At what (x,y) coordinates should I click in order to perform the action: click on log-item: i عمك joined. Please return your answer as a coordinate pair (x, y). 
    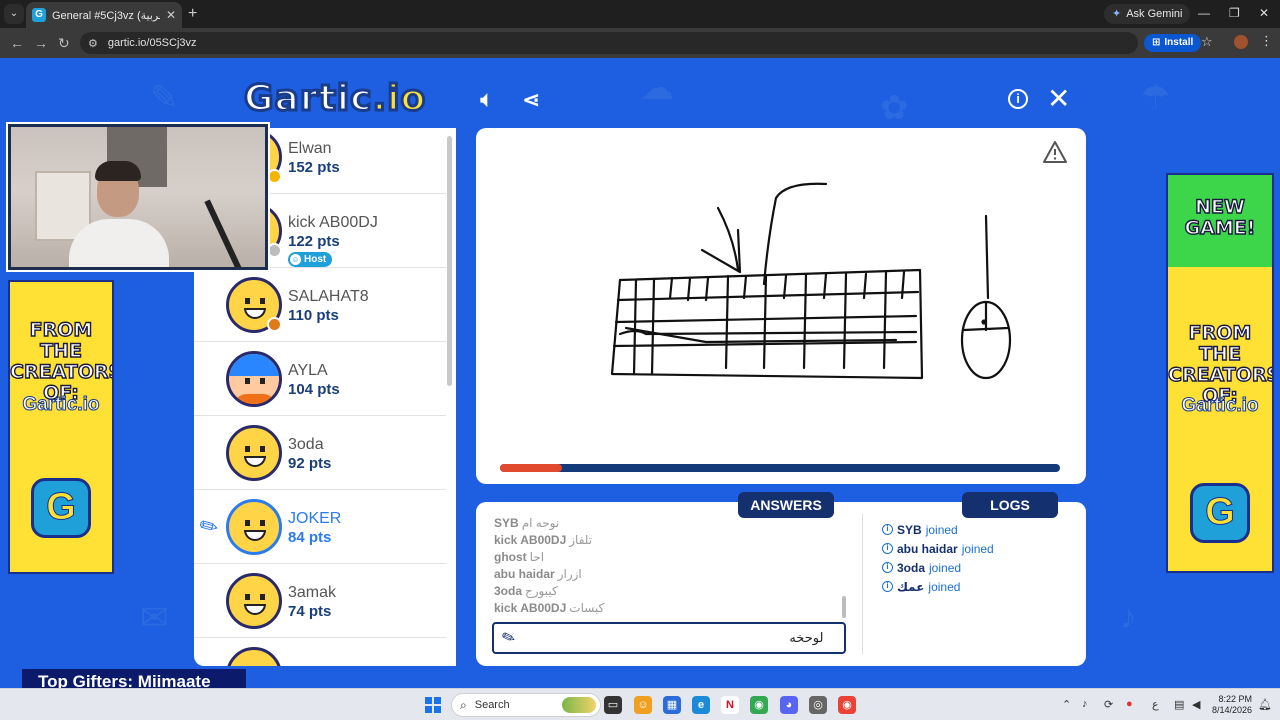
    Looking at the image, I should click on (977, 586).